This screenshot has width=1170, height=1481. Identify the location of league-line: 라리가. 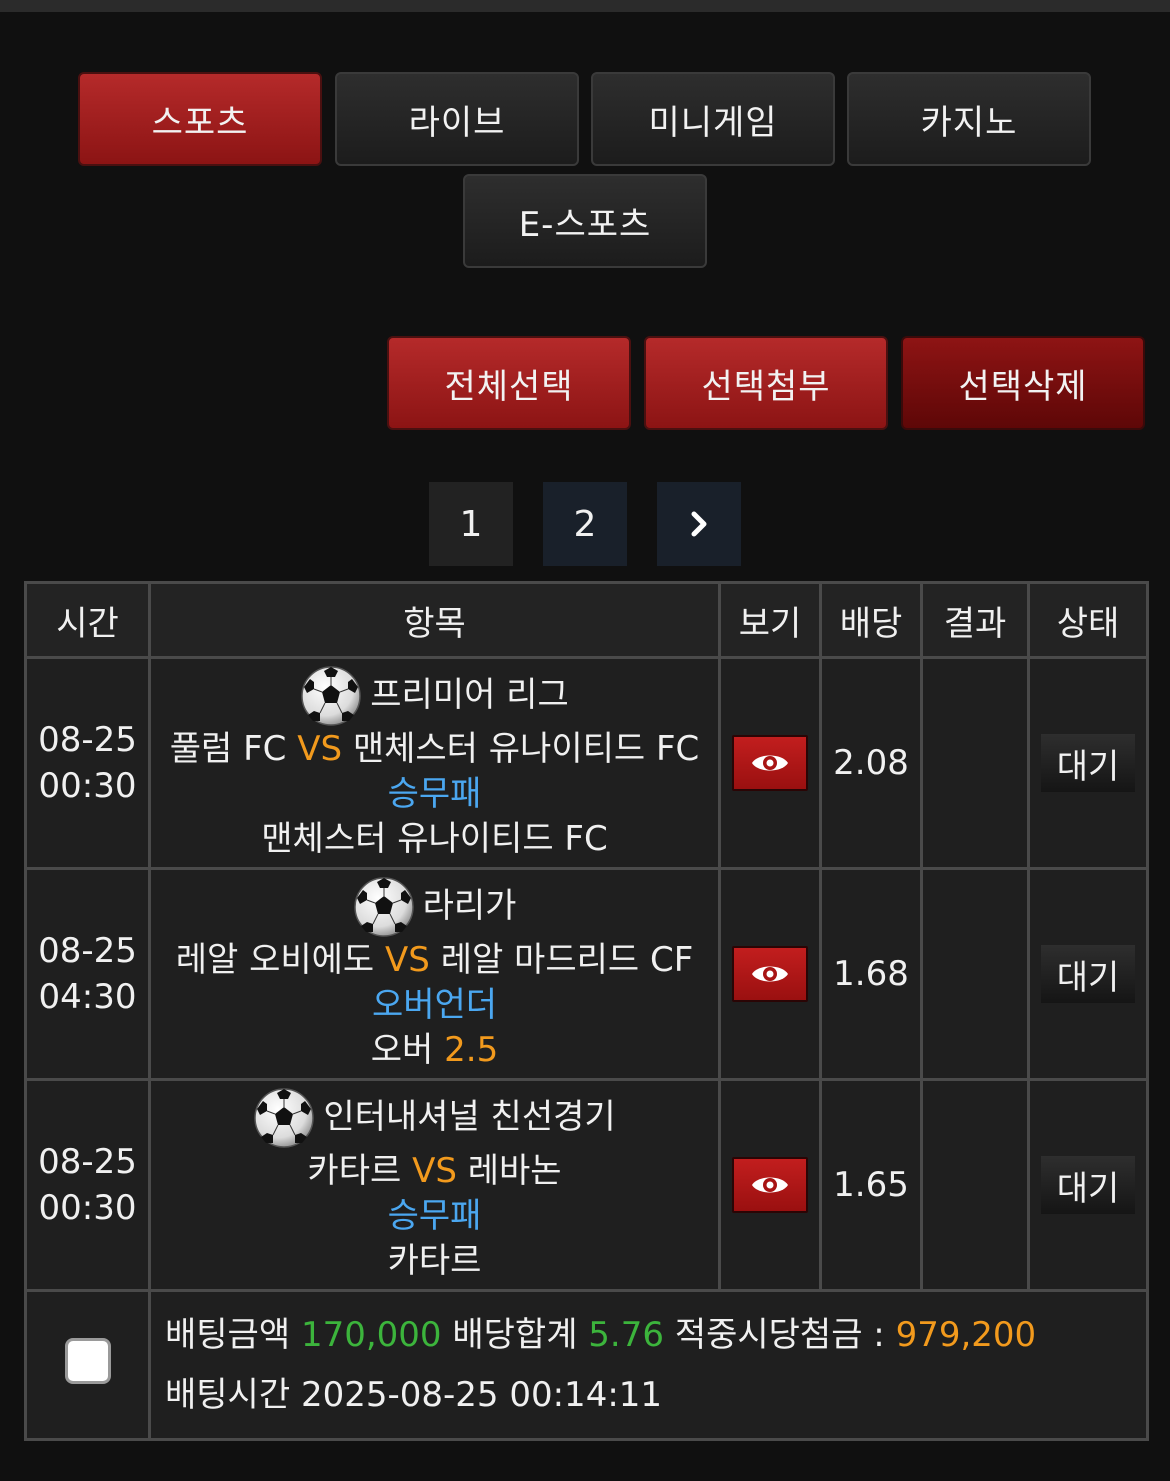
(434, 907).